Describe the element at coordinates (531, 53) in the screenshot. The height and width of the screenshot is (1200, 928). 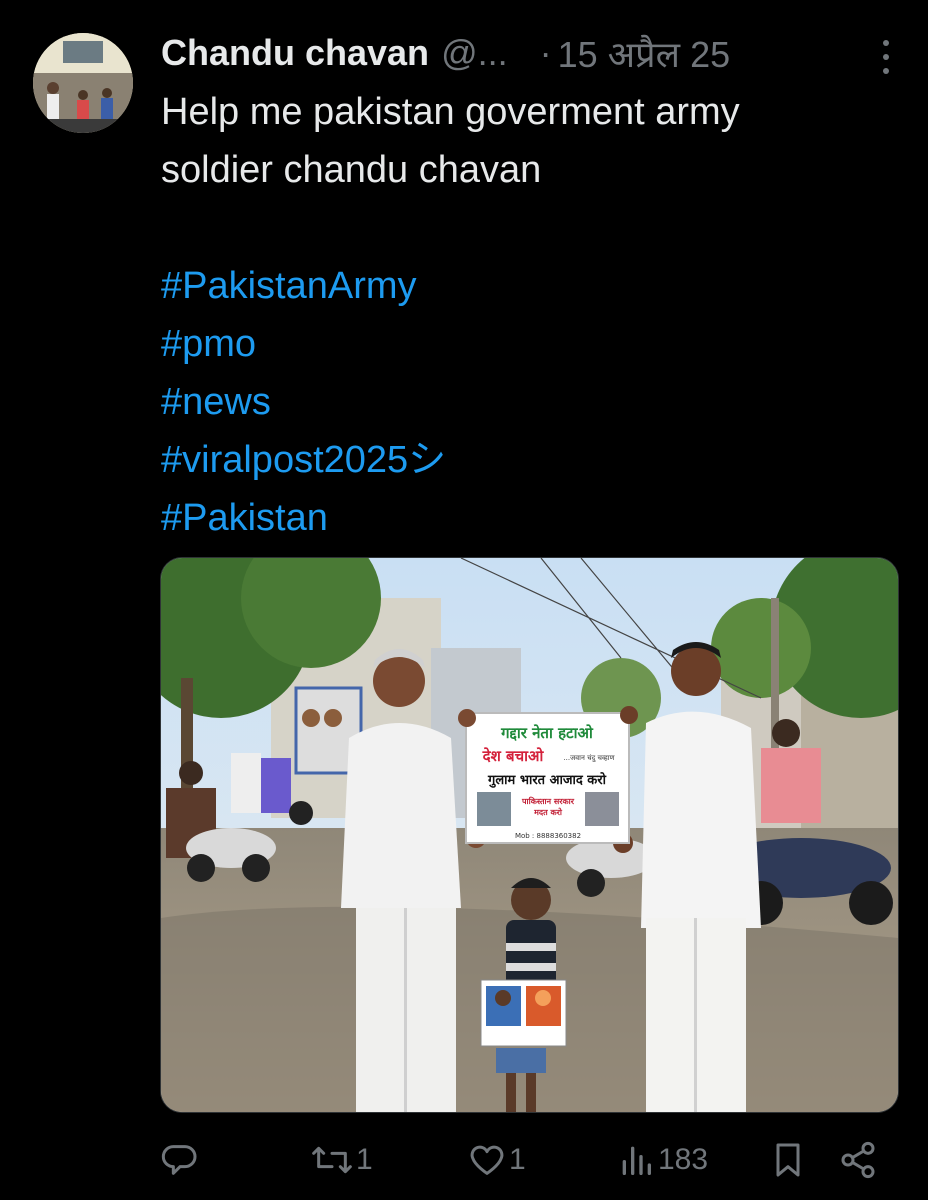
I see `tweet-header: Chandu chavan @... · 15 अप्रैल 25` at that location.